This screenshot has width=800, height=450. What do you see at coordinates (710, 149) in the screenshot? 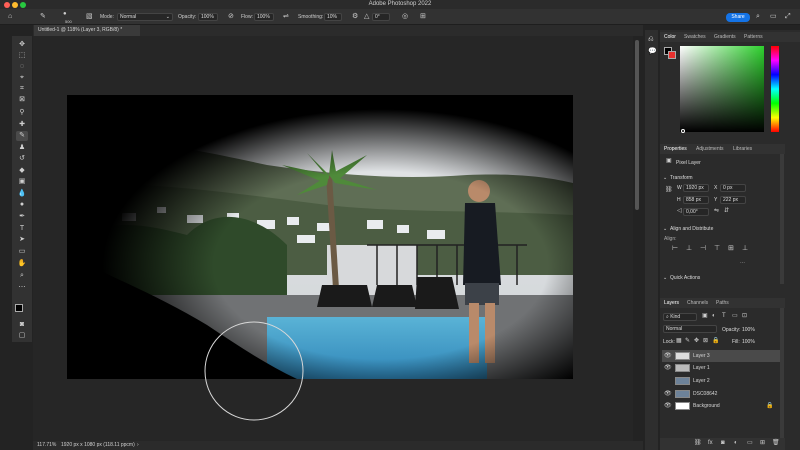
I see `tab-adjustments: Adjustments` at bounding box center [710, 149].